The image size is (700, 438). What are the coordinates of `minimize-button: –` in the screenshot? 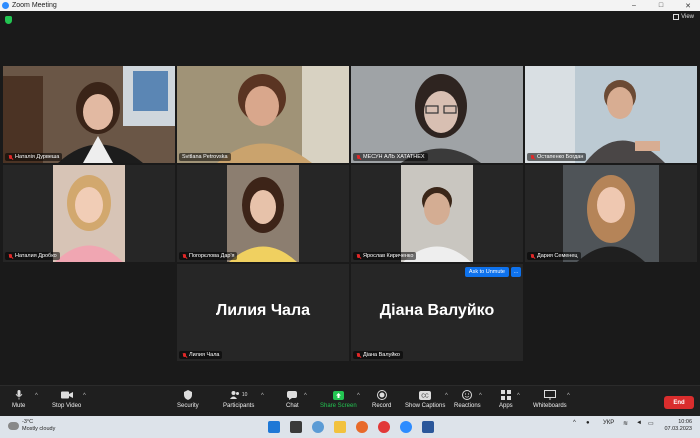 It's located at (634, 5).